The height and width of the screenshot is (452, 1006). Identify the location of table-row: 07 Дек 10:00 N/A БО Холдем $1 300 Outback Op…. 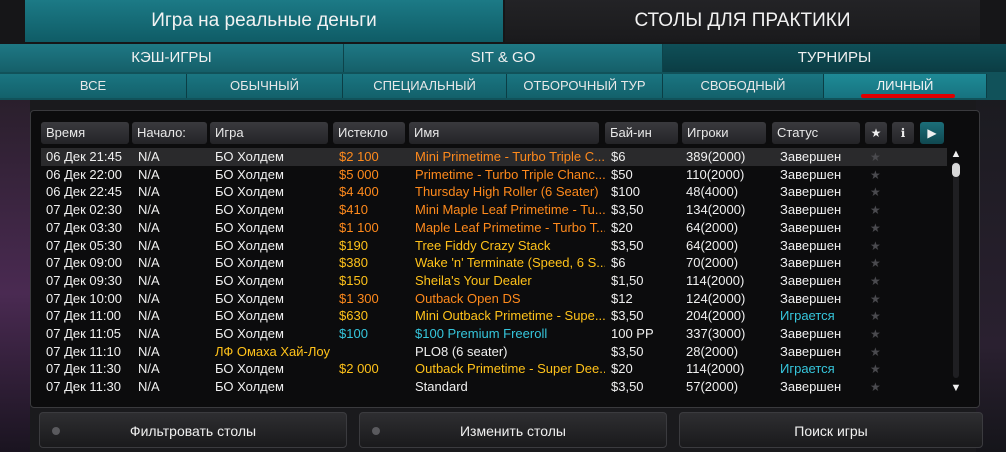
(494, 299).